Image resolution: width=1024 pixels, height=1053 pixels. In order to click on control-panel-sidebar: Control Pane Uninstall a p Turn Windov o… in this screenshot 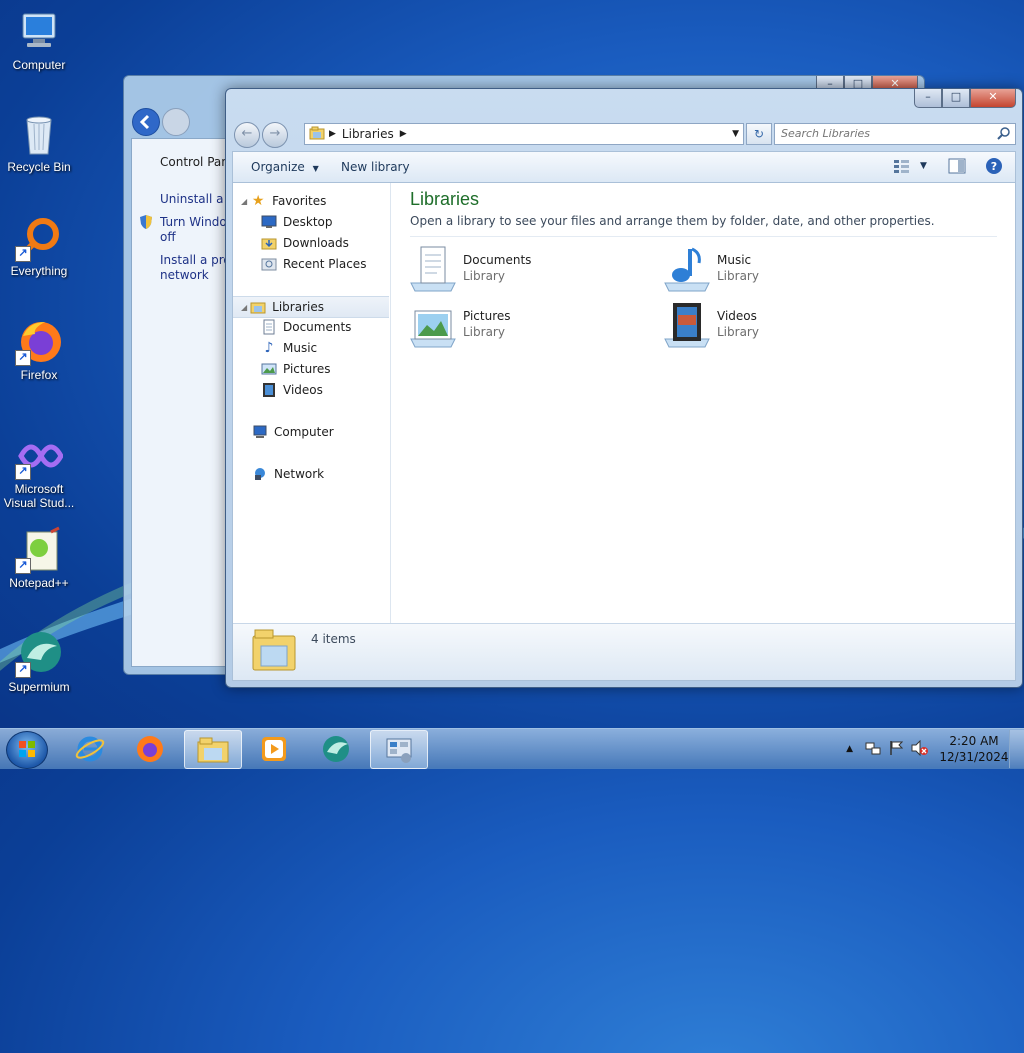, I will do `click(182, 402)`.